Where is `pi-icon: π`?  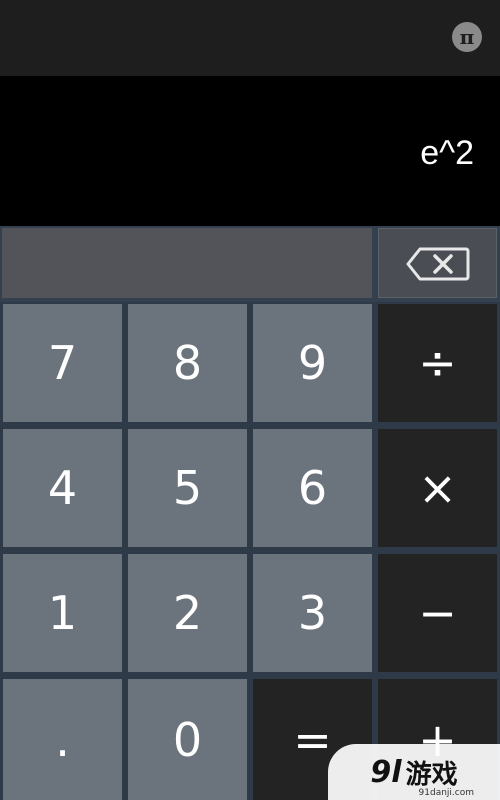 pi-icon: π is located at coordinates (467, 37).